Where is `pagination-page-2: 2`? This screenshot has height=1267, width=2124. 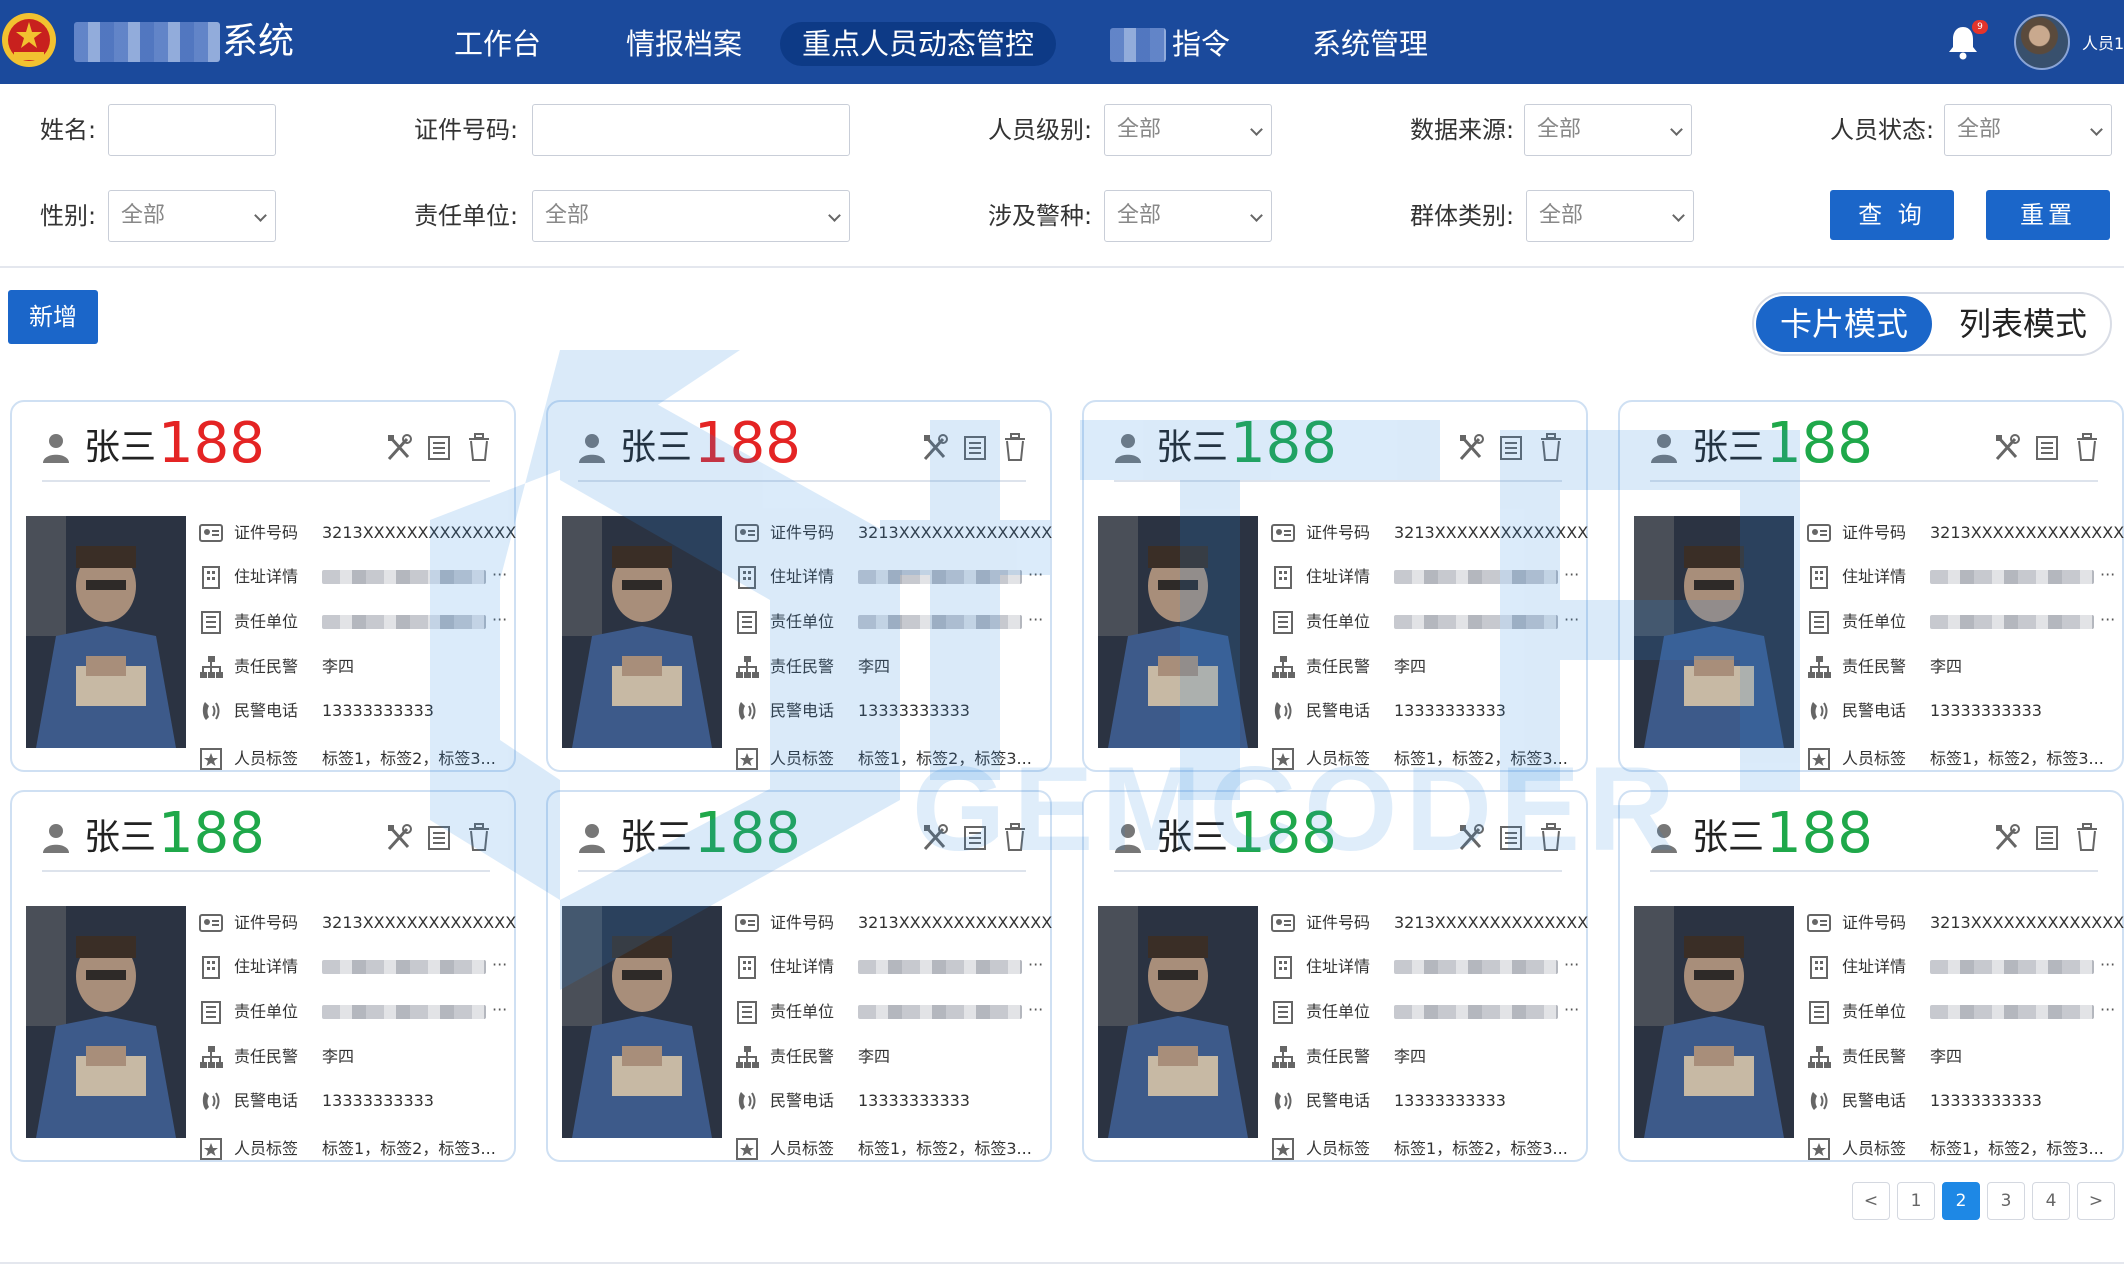
pagination-page-2: 2 is located at coordinates (1961, 1201).